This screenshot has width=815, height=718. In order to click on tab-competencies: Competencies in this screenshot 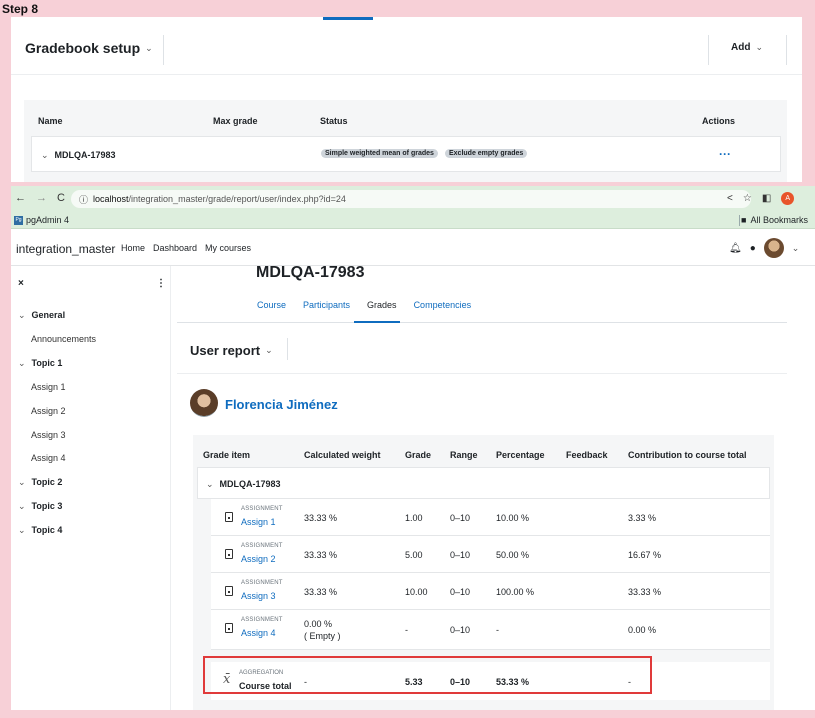, I will do `click(443, 305)`.